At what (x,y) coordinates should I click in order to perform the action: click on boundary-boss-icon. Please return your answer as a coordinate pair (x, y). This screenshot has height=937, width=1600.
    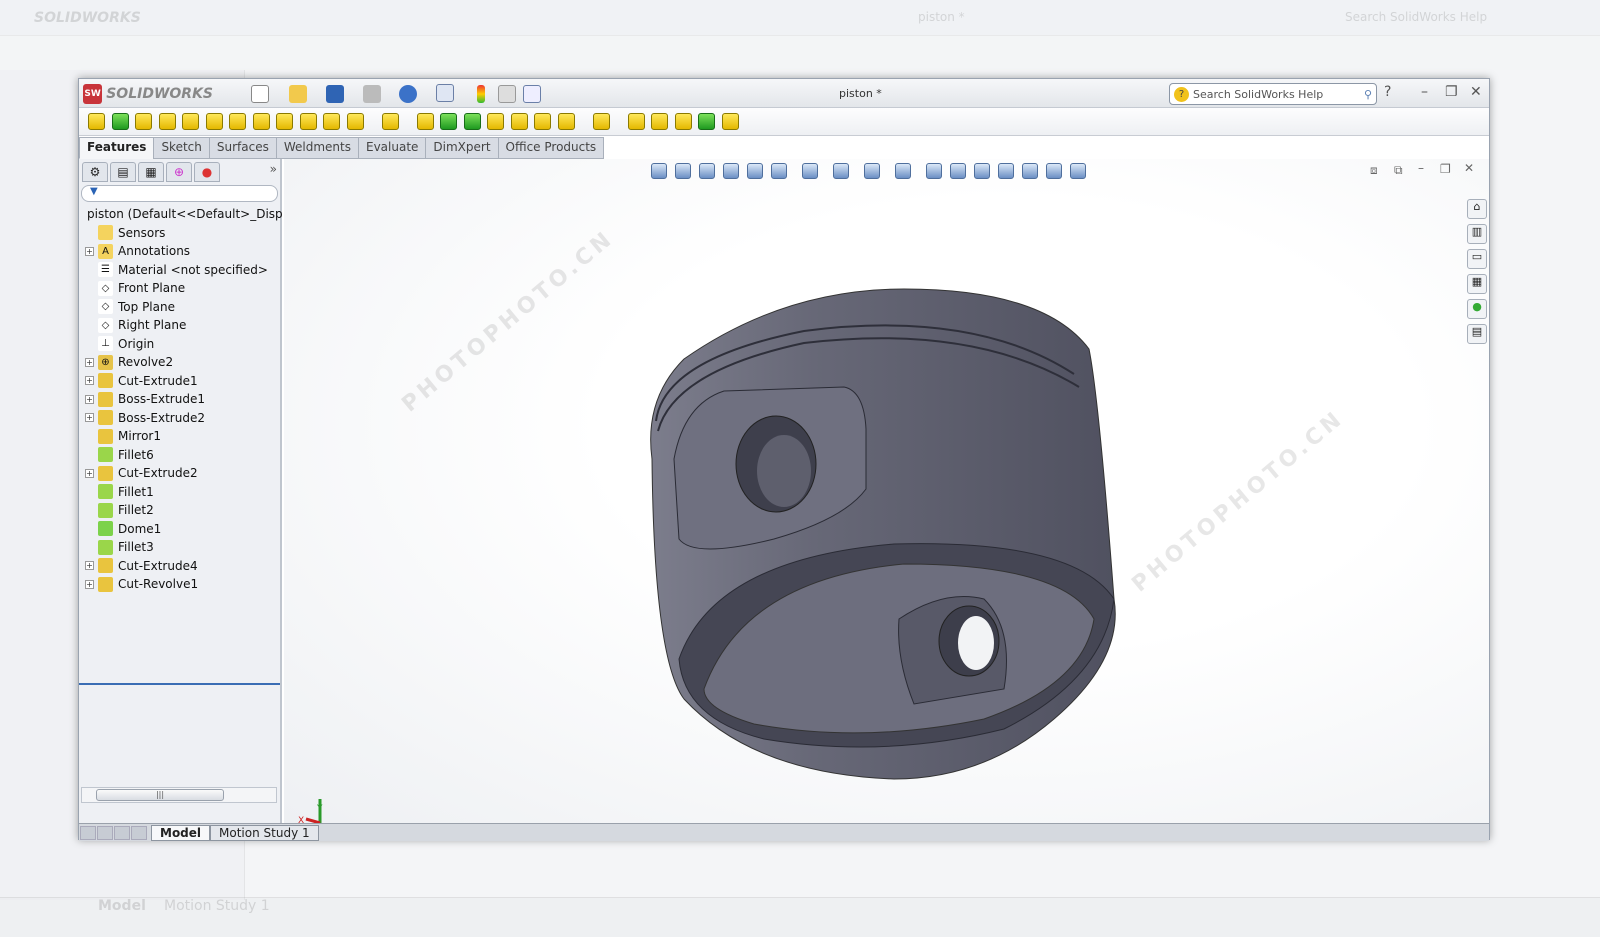
    Looking at the image, I should click on (190, 121).